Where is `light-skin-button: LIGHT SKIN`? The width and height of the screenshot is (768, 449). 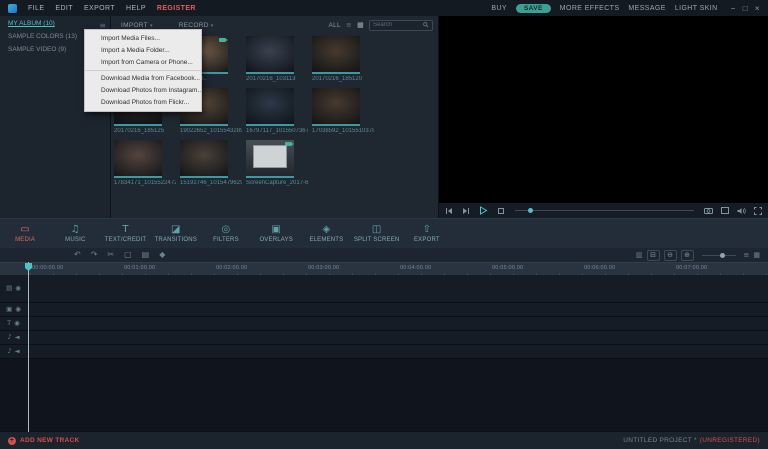
light-skin-button: LIGHT SKIN is located at coordinates (696, 8).